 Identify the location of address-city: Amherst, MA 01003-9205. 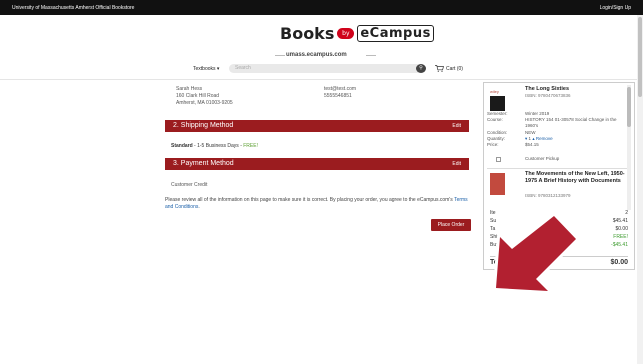
(204, 103).